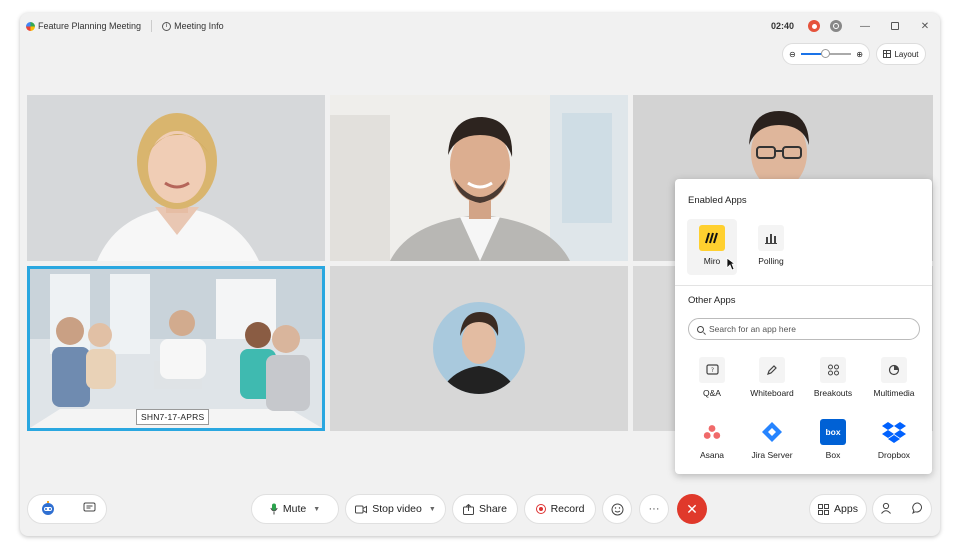 The width and height of the screenshot is (959, 553). I want to click on app-label: Asana, so click(712, 455).